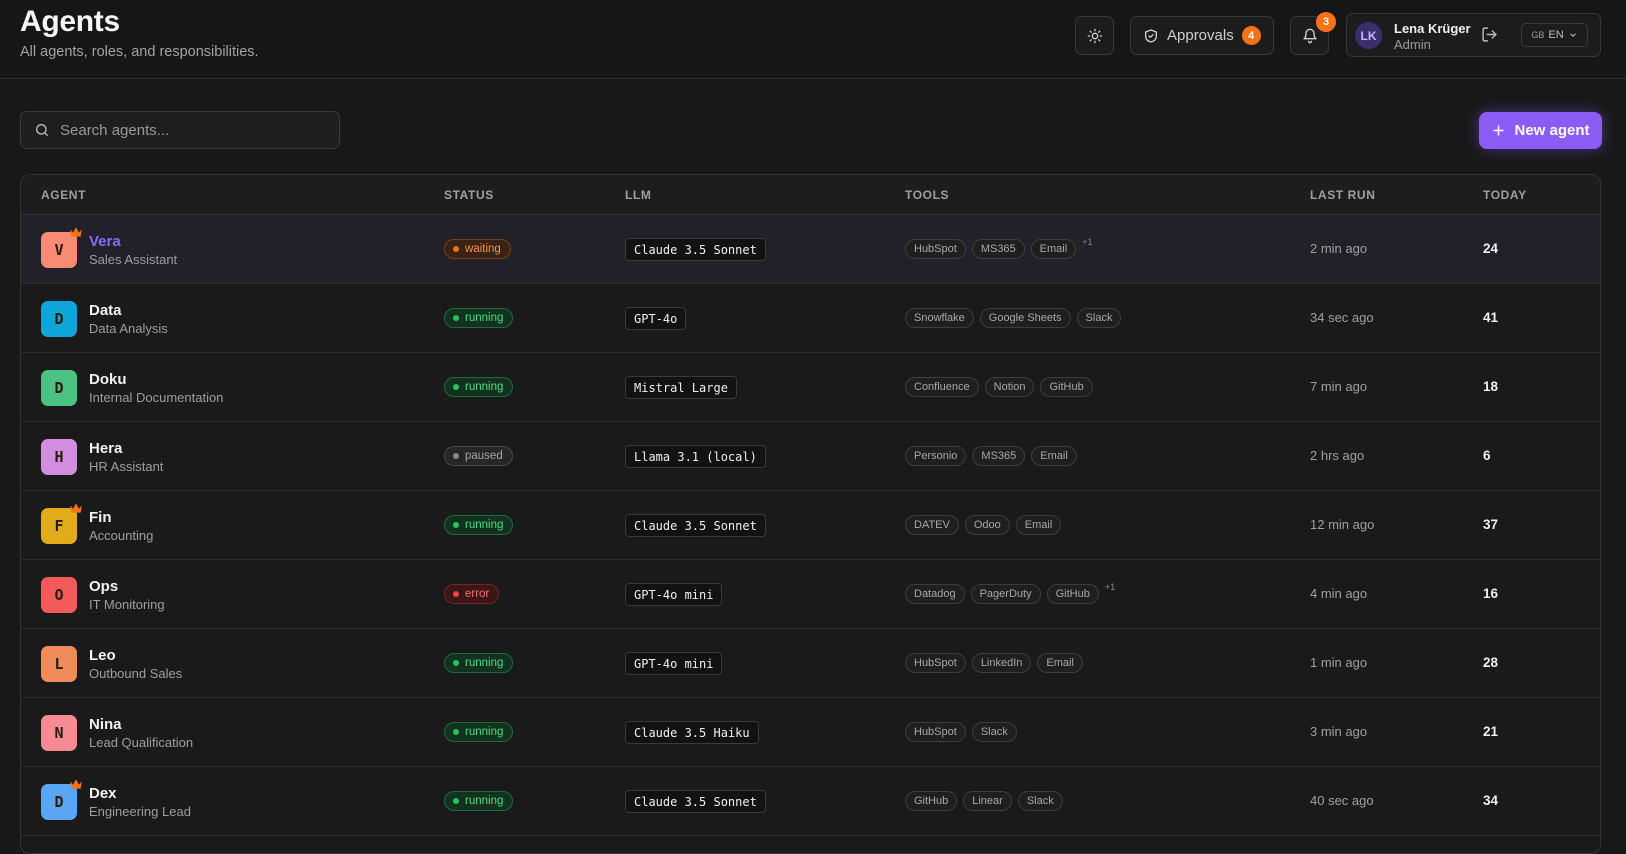  I want to click on agent-name: Data, so click(105, 310).